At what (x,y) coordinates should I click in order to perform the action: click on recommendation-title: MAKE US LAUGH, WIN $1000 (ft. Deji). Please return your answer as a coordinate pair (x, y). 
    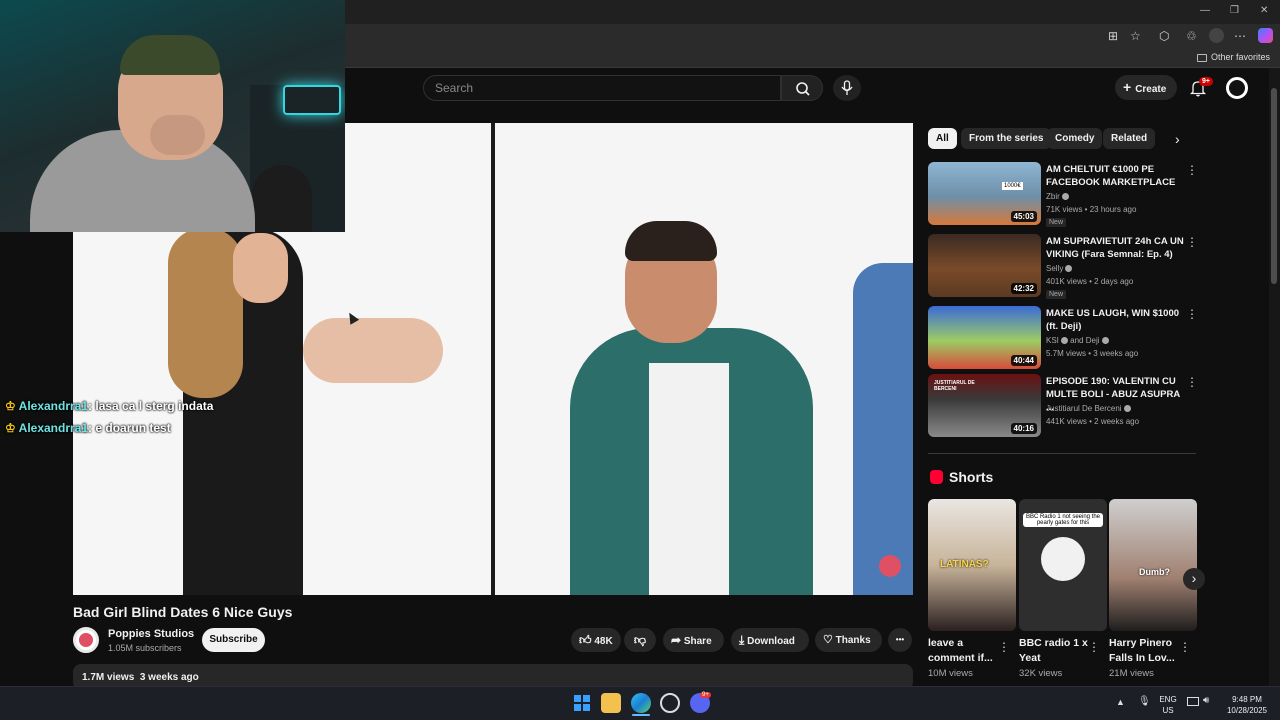
    Looking at the image, I should click on (1115, 320).